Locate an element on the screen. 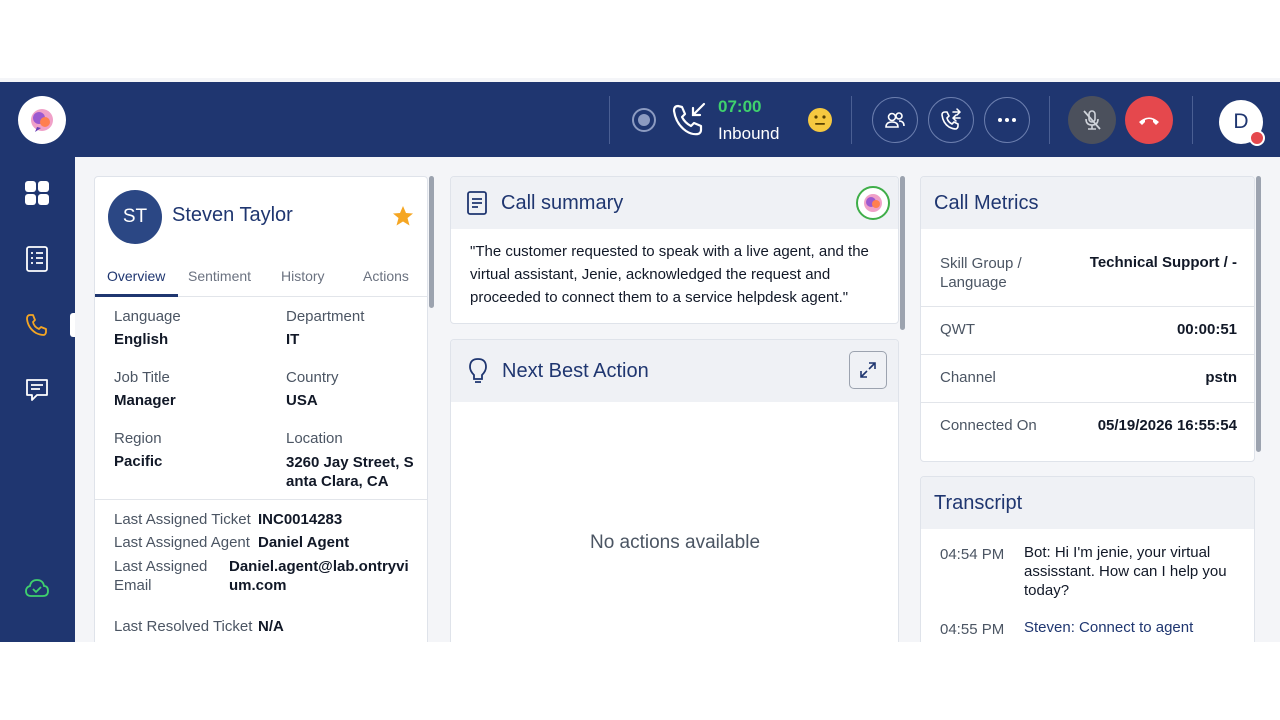  right-scrollbar is located at coordinates (1258, 314).